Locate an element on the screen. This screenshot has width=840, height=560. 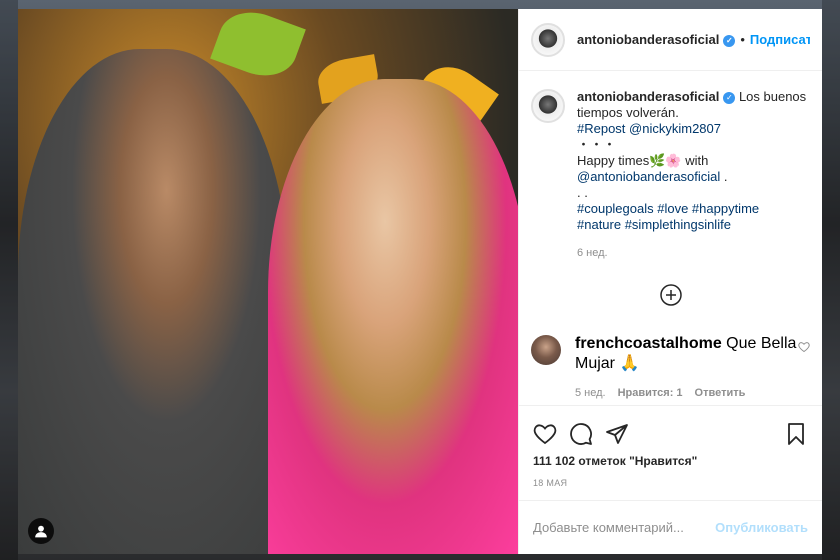
post-header: antoniobanderasoficial ✓ • Подписаться is located at coordinates (670, 40).